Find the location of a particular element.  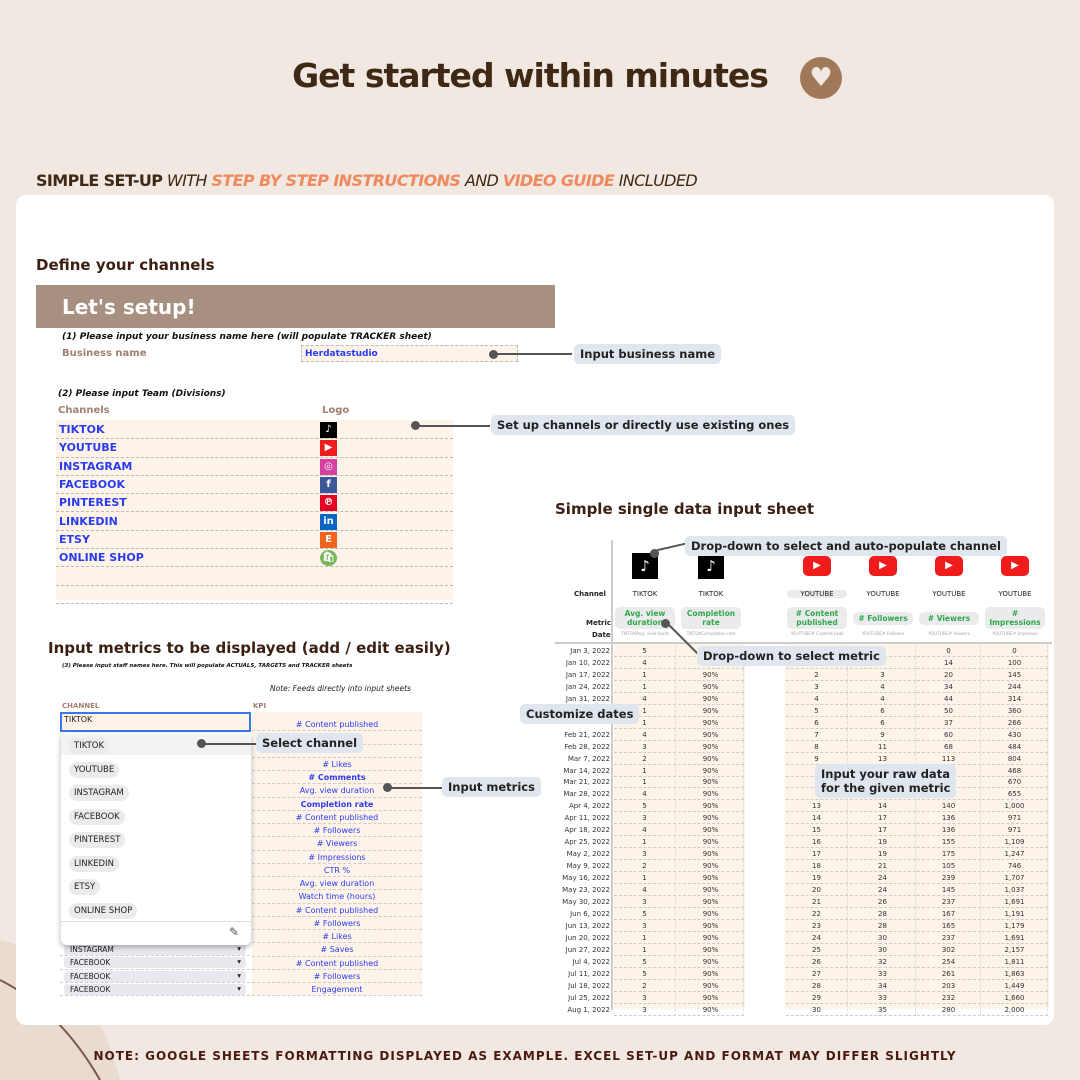

kpi-cell: Engagement is located at coordinates (337, 990).